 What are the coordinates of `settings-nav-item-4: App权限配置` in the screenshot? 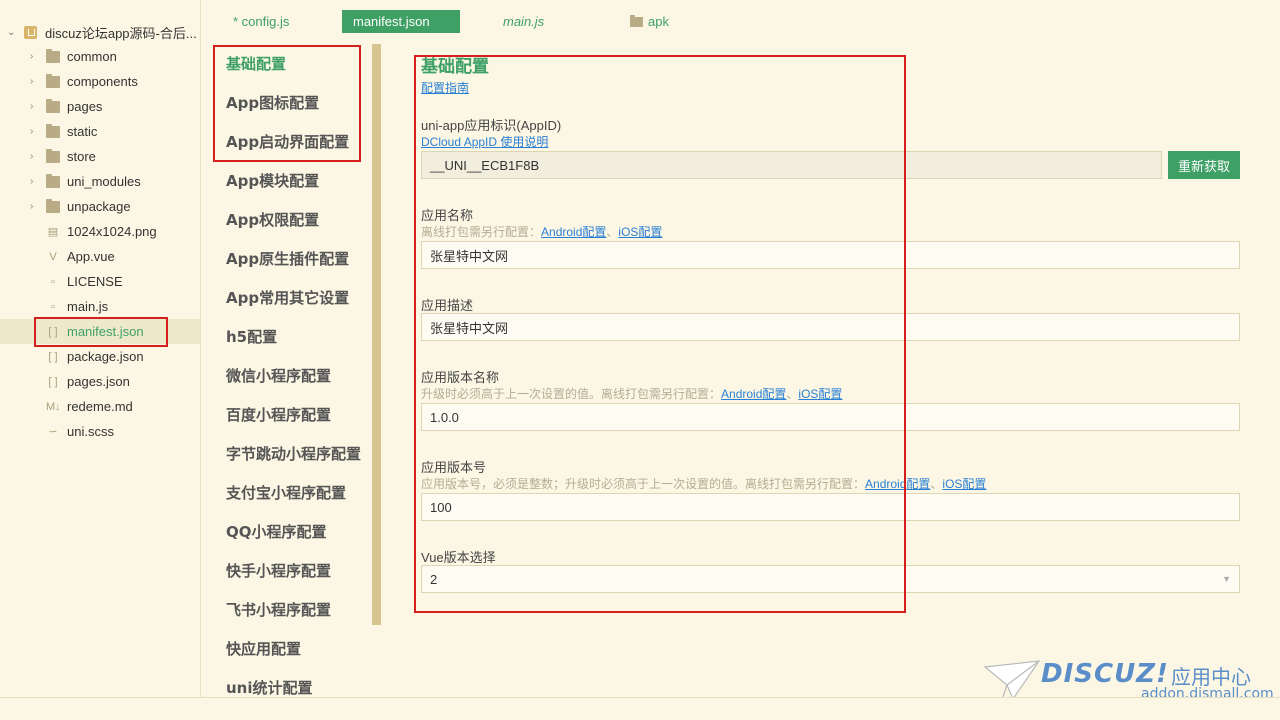 It's located at (293, 219).